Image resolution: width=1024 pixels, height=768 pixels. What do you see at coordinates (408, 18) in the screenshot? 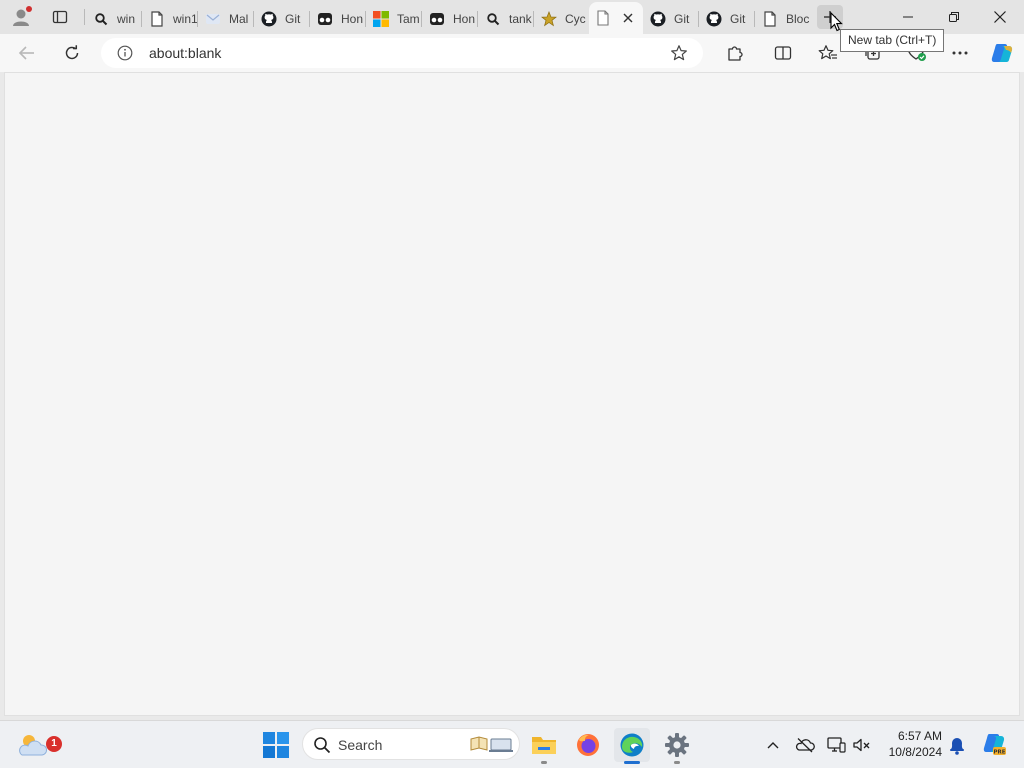
I see `tab-title: Tam` at bounding box center [408, 18].